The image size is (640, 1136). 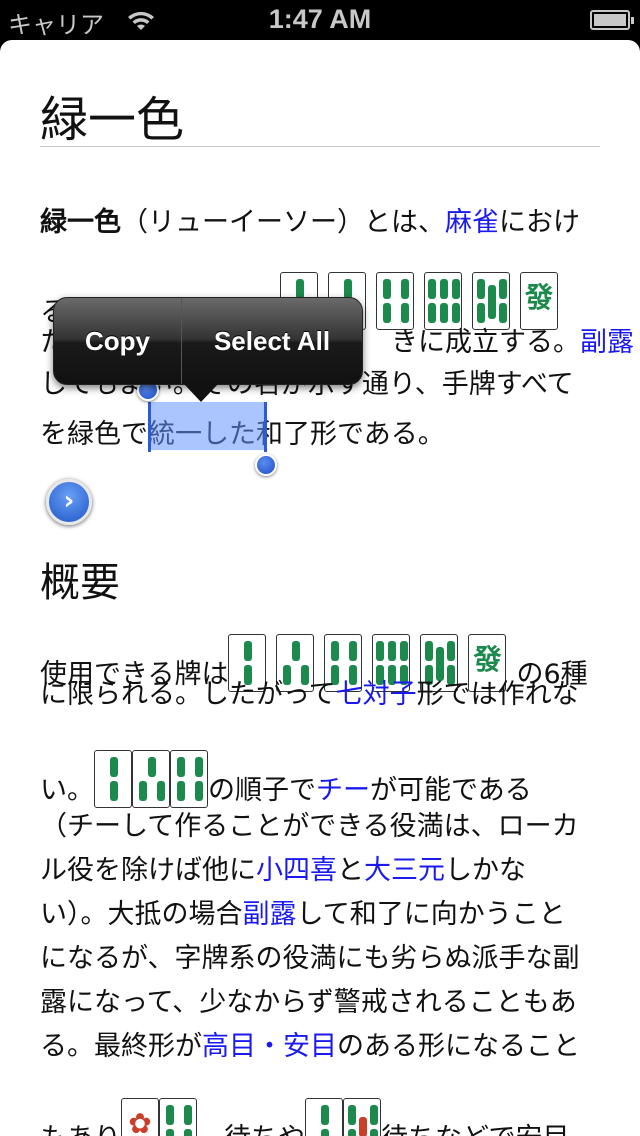 I want to click on status-bar: キャリア 1:47 AM, so click(x=320, y=20).